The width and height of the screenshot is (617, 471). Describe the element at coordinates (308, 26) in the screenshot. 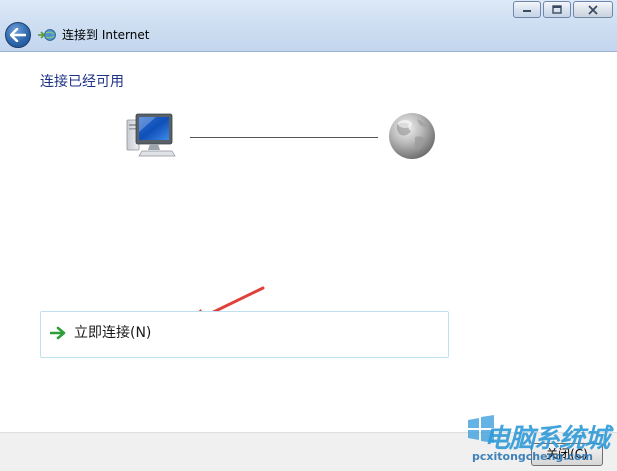

I see `title-bar: 连接到 Internet` at that location.